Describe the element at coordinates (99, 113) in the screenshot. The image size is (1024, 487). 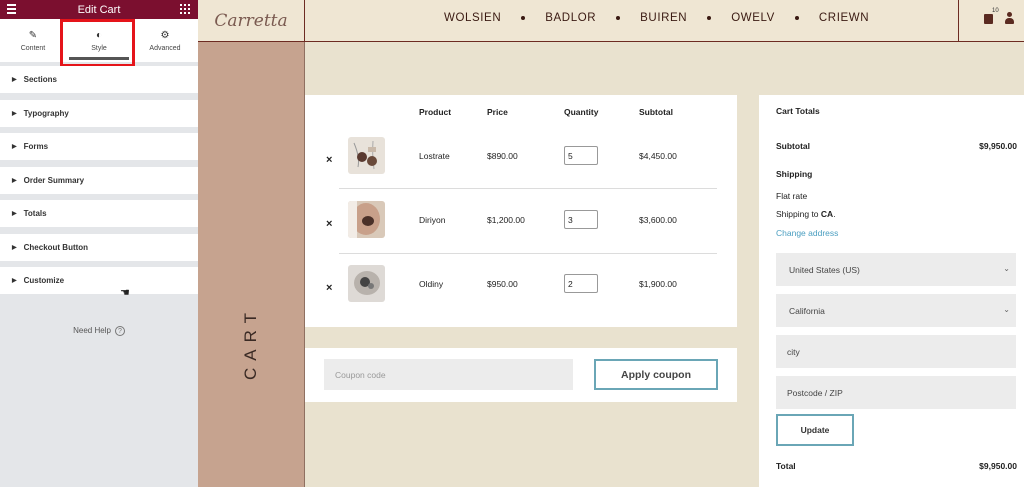
I see `section-typography: ▶ Typography` at that location.